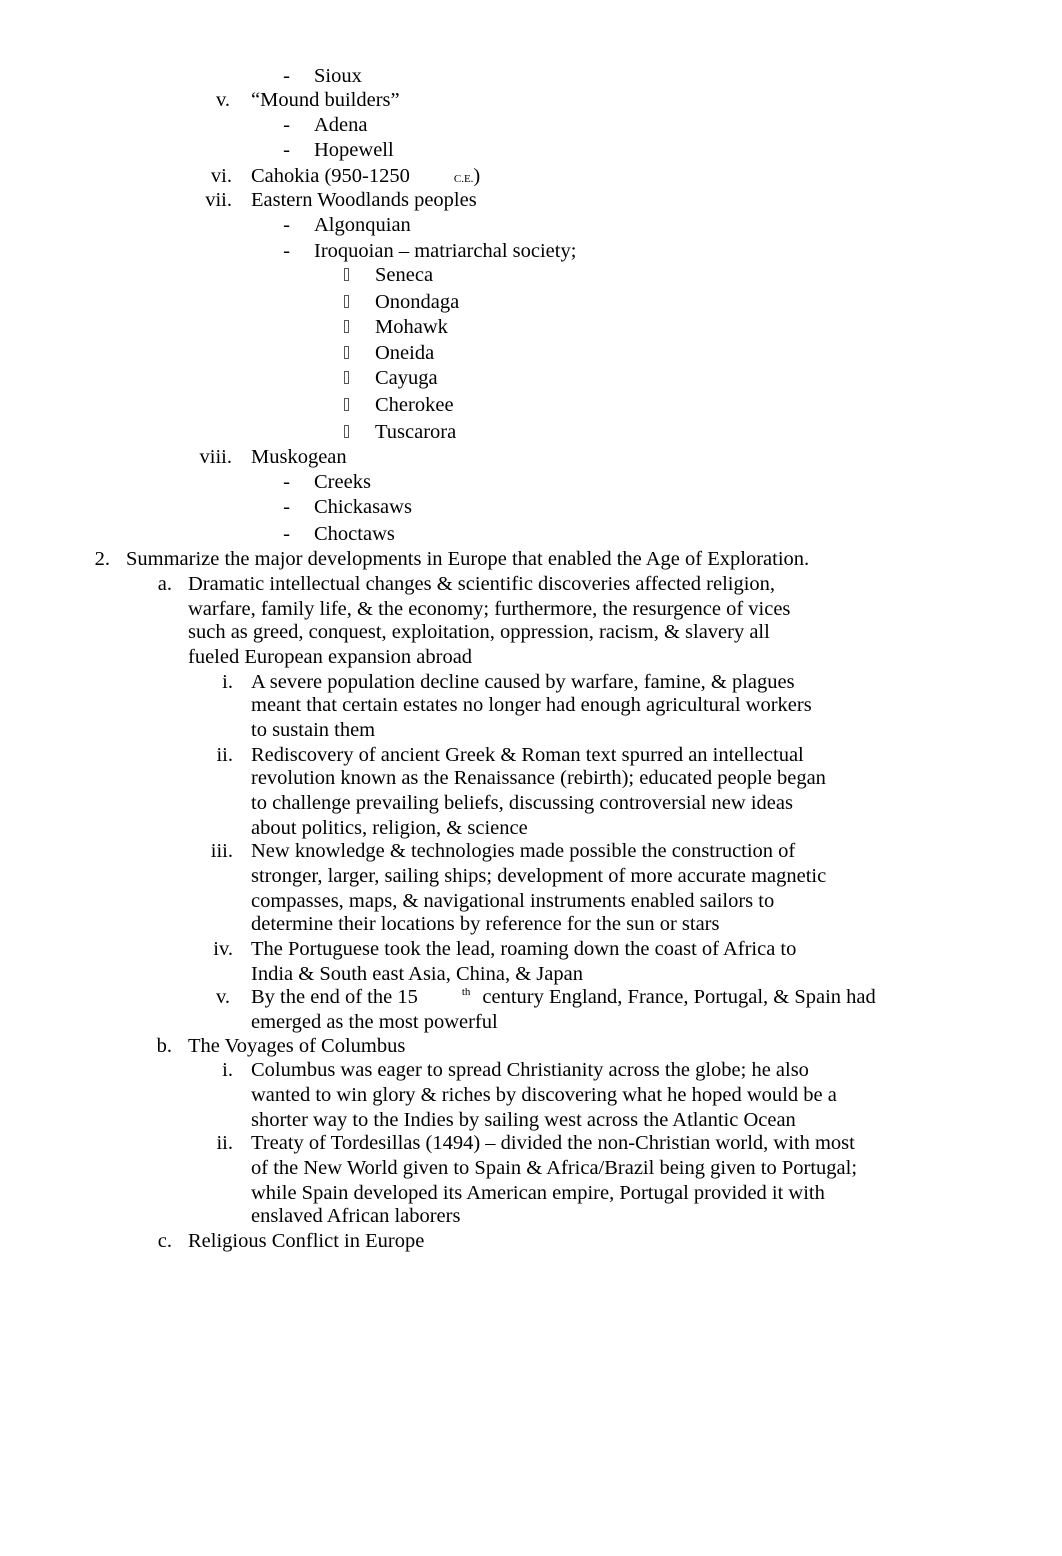  I want to click on ordinal-superscript: th, so click(466, 992).